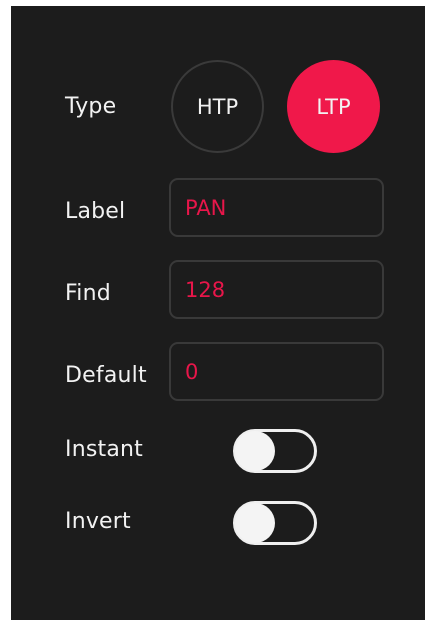 Image resolution: width=436 pixels, height=628 pixels. Describe the element at coordinates (276, 207) in the screenshot. I see `label-input` at that location.